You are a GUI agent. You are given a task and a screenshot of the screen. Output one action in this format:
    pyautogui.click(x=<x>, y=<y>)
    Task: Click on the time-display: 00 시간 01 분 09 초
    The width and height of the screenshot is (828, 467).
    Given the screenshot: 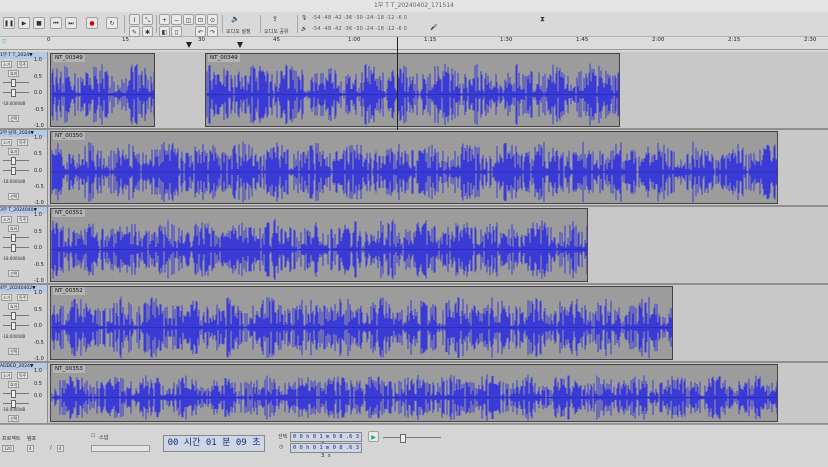 What is the action you would take?
    pyautogui.click(x=214, y=443)
    